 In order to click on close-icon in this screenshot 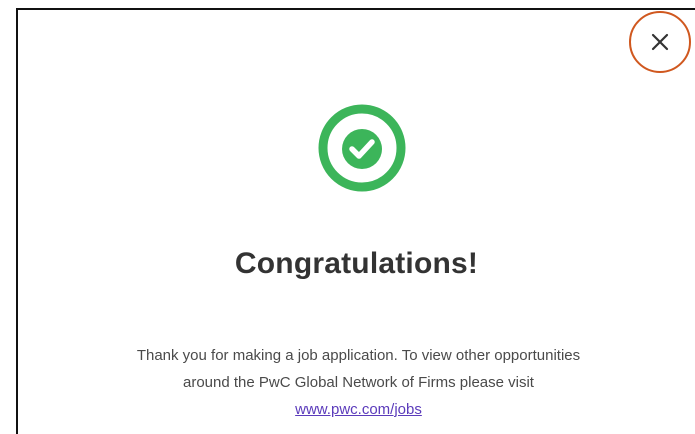, I will do `click(660, 42)`.